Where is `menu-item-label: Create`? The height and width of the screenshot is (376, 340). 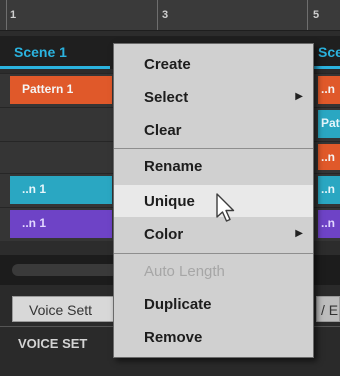 menu-item-label: Create is located at coordinates (167, 64).